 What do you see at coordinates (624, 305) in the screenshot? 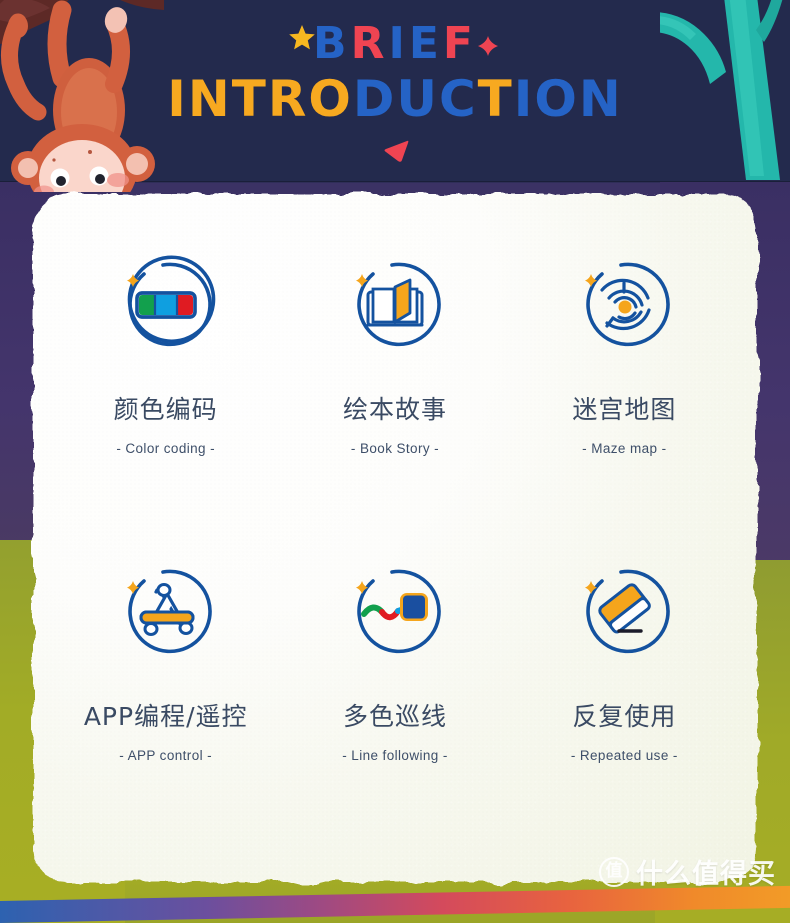
I see `maze-map-icon` at bounding box center [624, 305].